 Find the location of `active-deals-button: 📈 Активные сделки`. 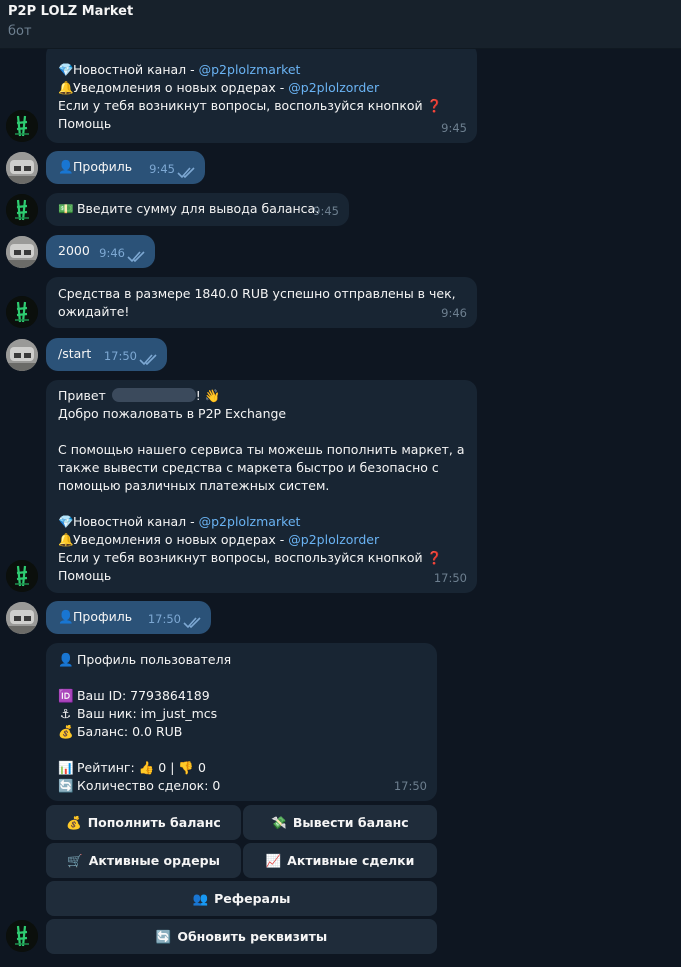

active-deals-button: 📈 Активные сделки is located at coordinates (340, 860).